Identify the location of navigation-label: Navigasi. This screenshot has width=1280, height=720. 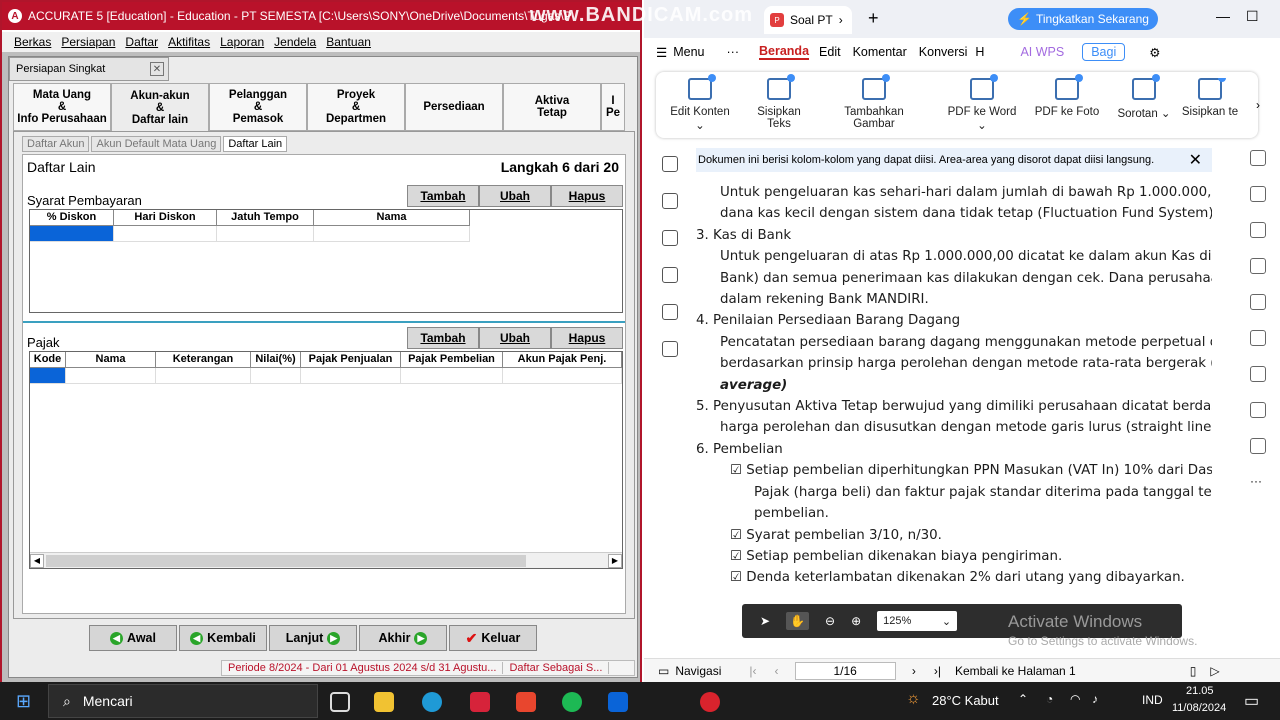
(698, 671).